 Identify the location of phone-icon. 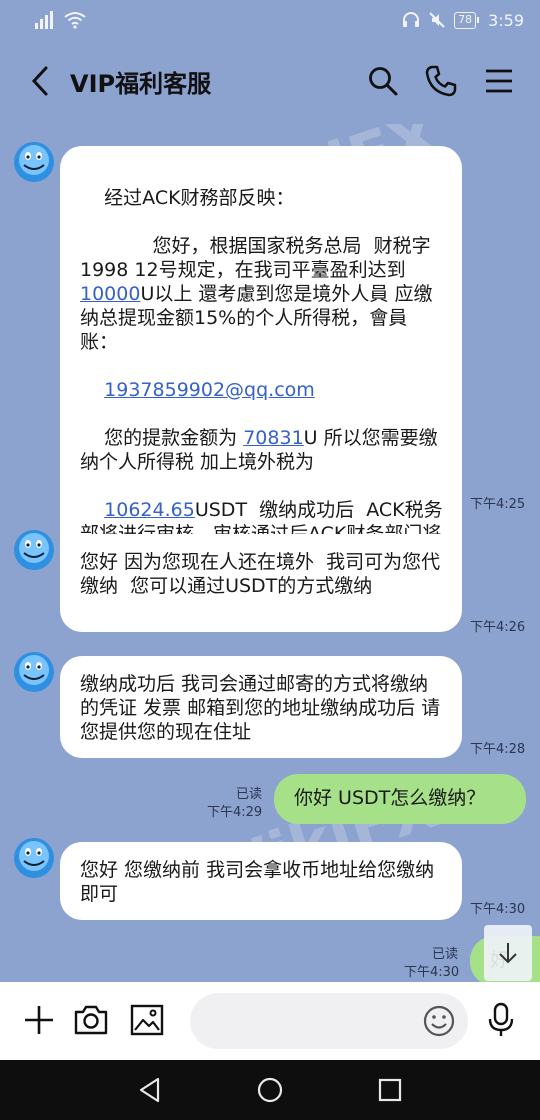
(441, 81).